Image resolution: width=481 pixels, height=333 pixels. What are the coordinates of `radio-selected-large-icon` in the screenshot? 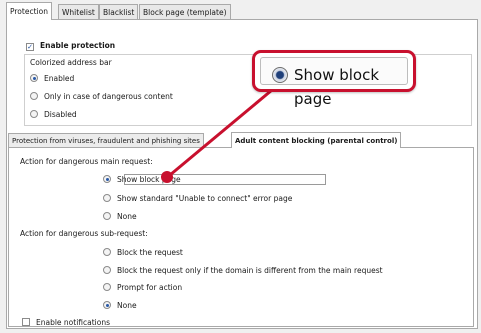 It's located at (280, 75).